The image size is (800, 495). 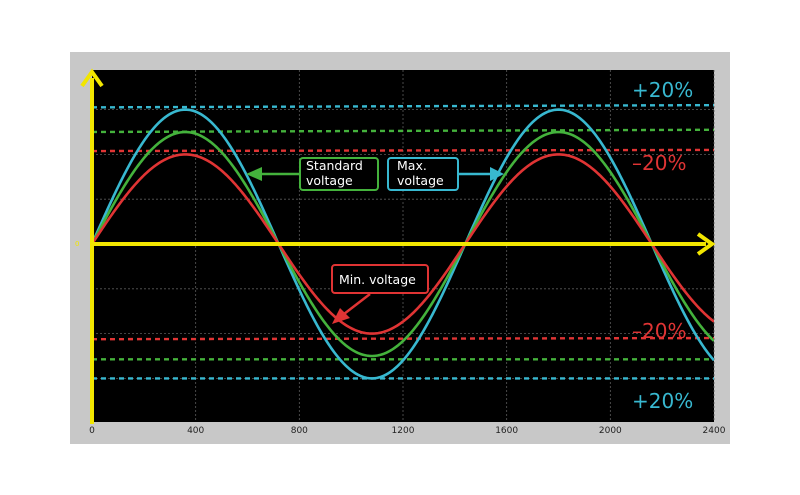 I want to click on x-tick-label-800: 800, so click(x=299, y=431).